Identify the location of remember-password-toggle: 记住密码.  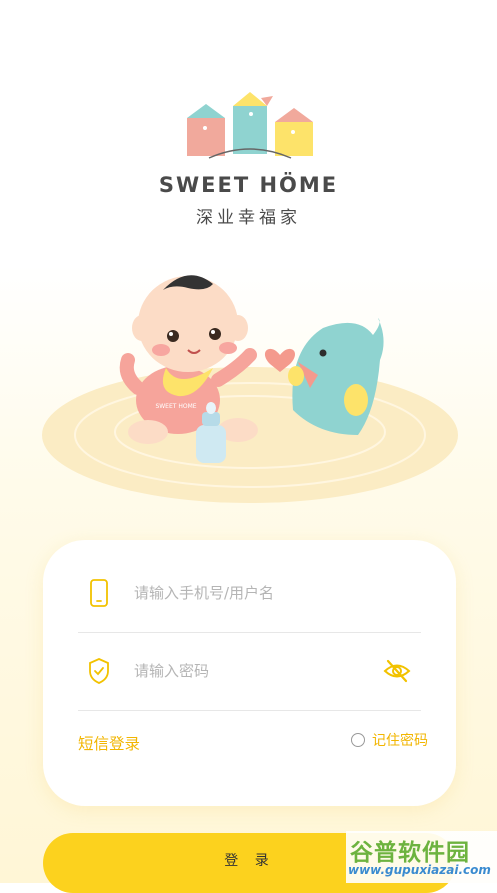
(389, 740).